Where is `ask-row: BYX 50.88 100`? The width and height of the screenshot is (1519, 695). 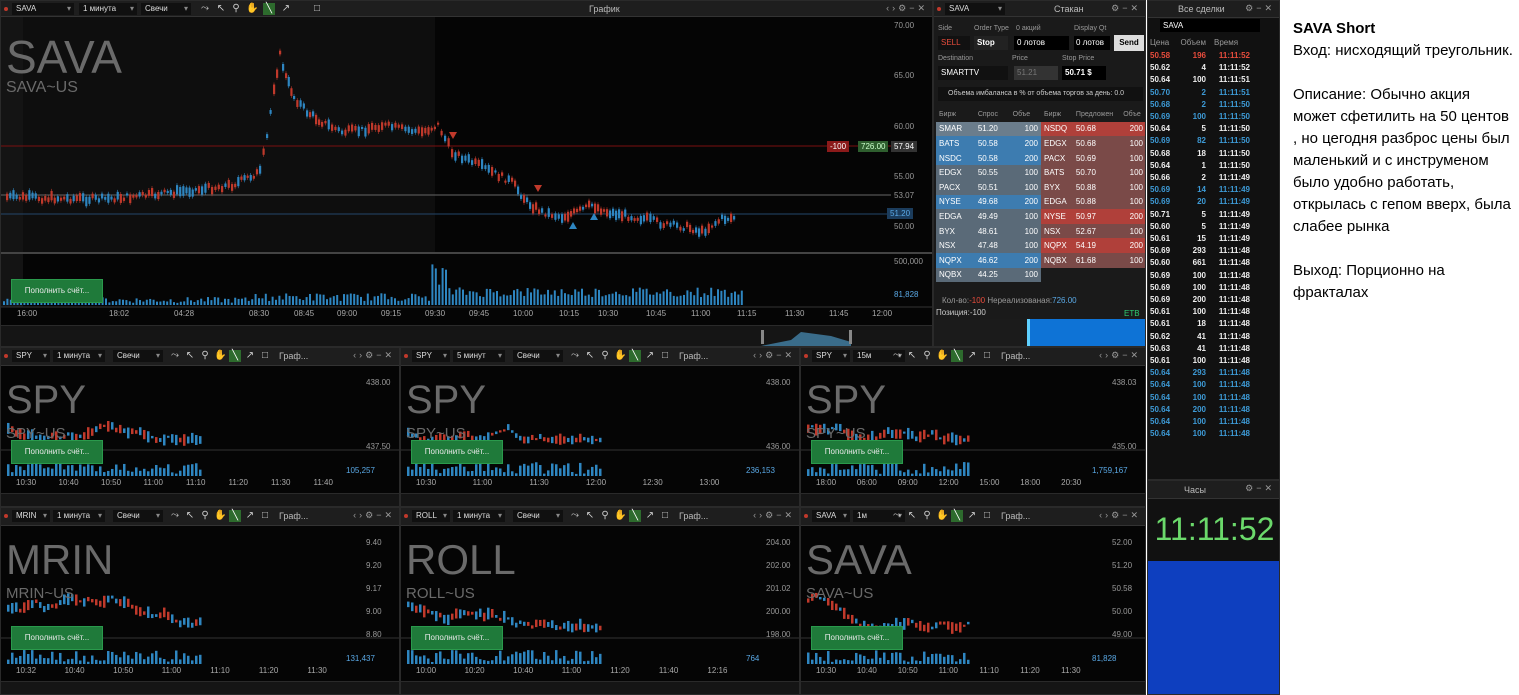
ask-row: BYX 50.88 100 is located at coordinates (1093, 187).